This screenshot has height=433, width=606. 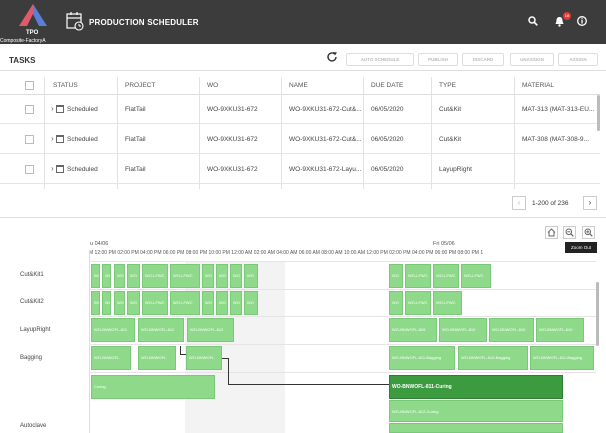 I want to click on task-bar, so click(x=476, y=428).